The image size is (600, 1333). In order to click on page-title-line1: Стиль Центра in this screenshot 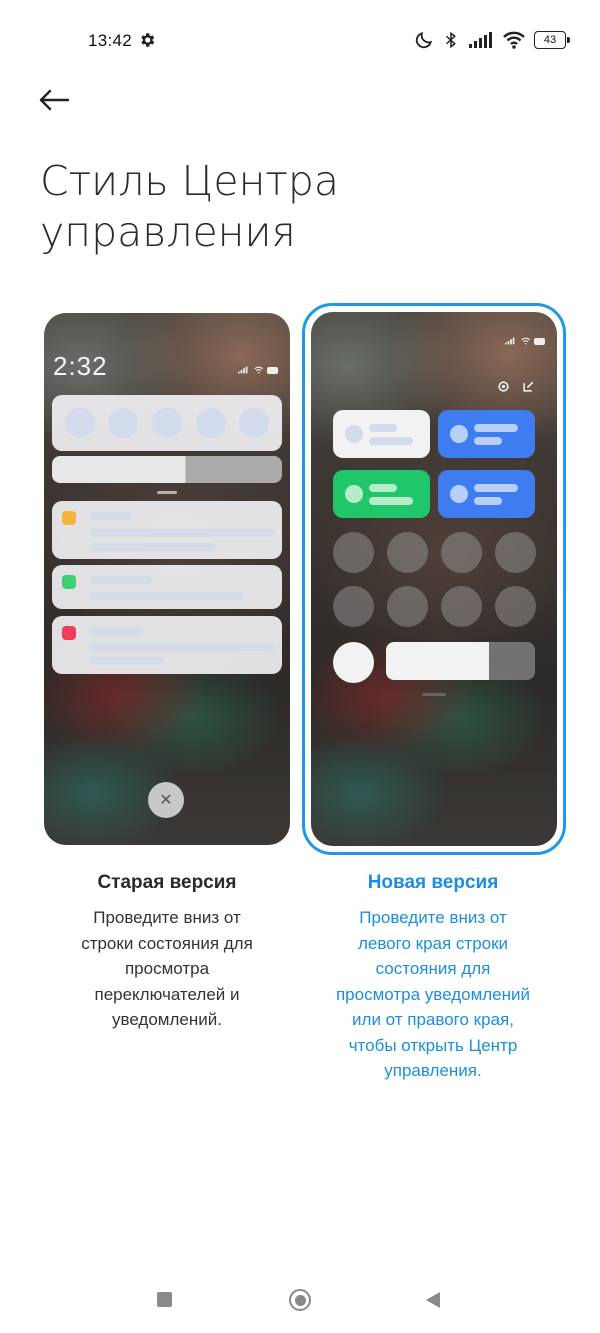, I will do `click(190, 181)`.